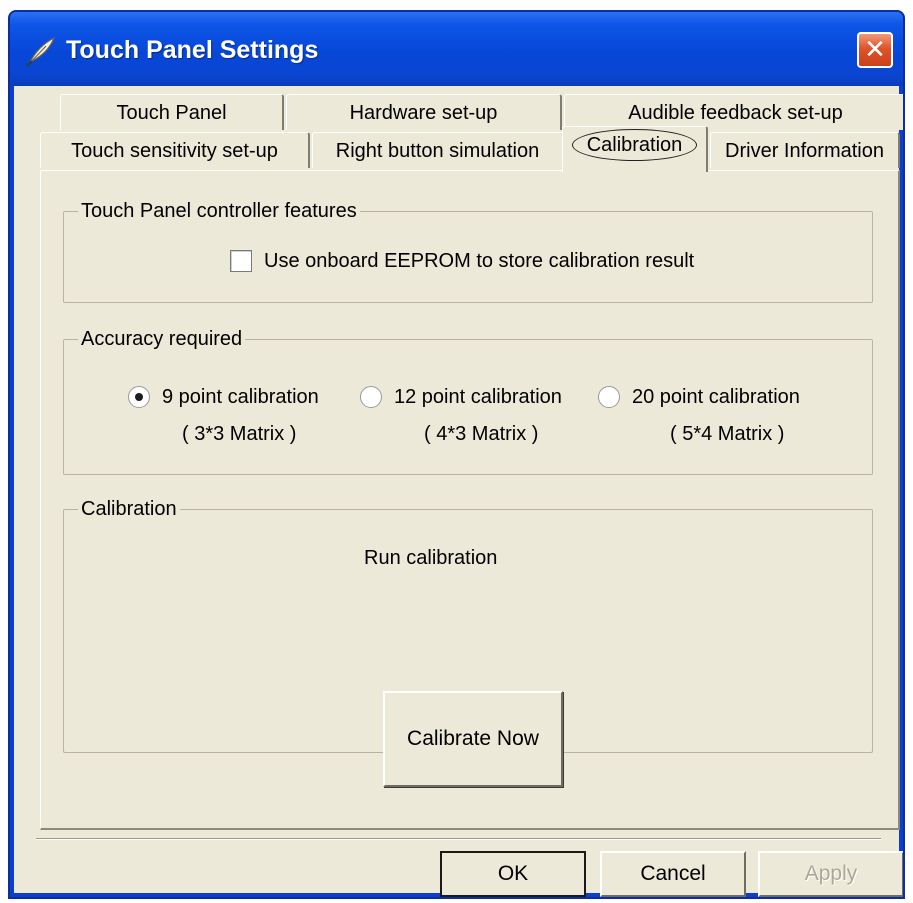 The image size is (913, 903). I want to click on tab-right-button-simulation: Right button simulation, so click(438, 150).